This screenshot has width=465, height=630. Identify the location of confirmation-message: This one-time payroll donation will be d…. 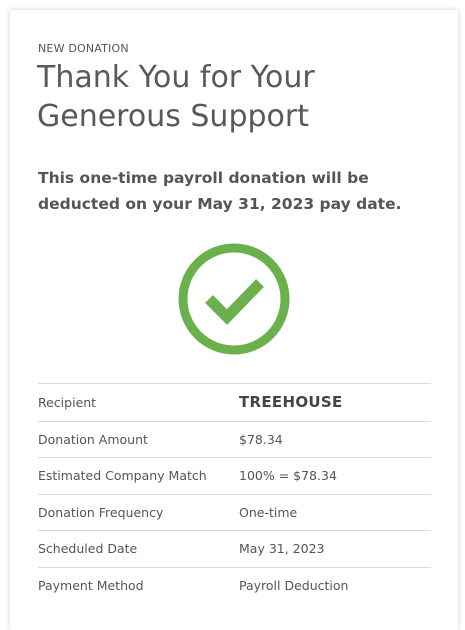
(220, 191).